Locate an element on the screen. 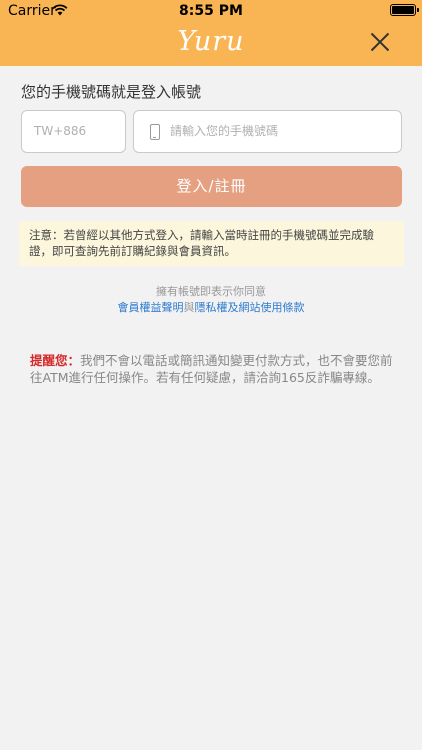 Image resolution: width=422 pixels, height=750 pixels. reminder-label: 提醒您： is located at coordinates (55, 360).